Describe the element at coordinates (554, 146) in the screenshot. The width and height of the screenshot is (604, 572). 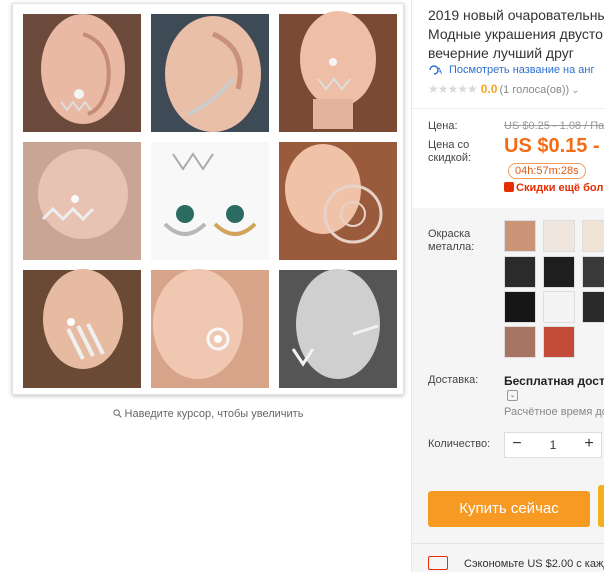
I see `current-price: US $0.15 - (` at that location.